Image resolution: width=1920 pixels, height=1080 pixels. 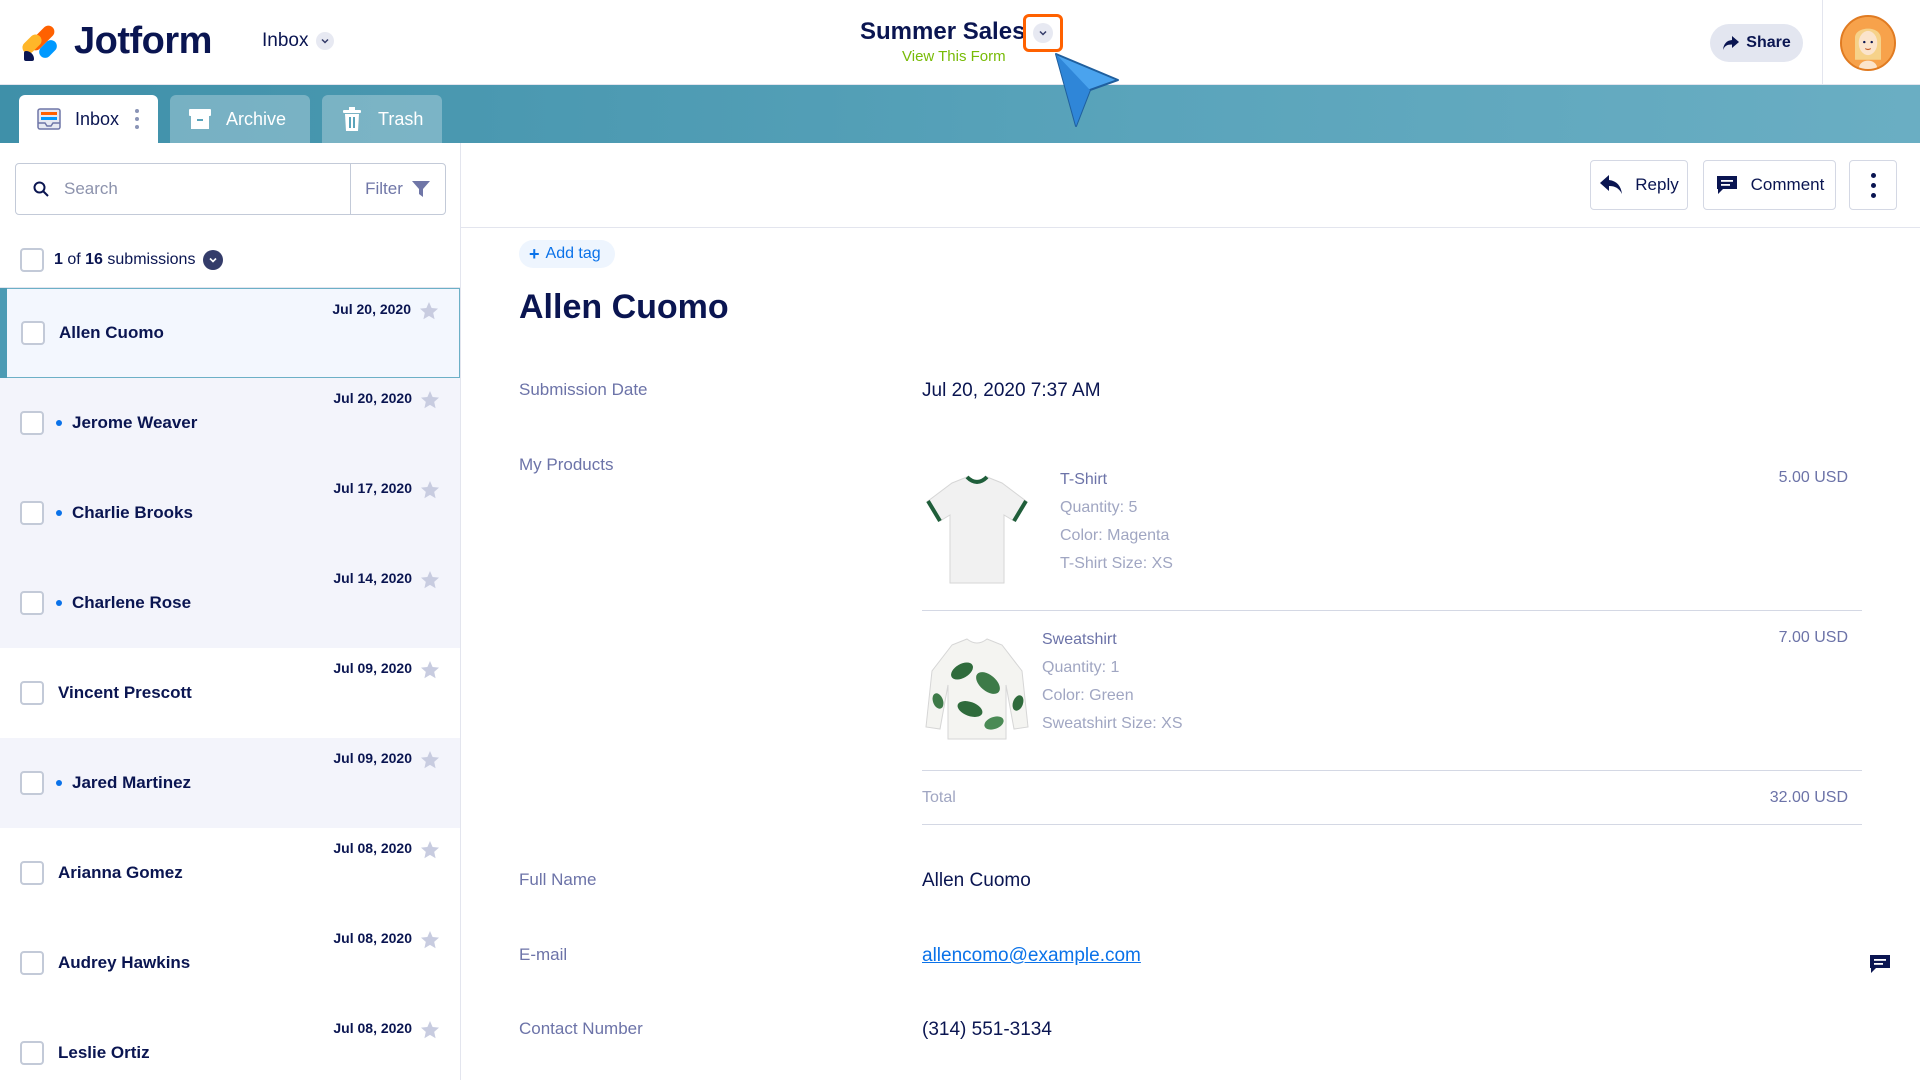 I want to click on archive-icon, so click(x=200, y=119).